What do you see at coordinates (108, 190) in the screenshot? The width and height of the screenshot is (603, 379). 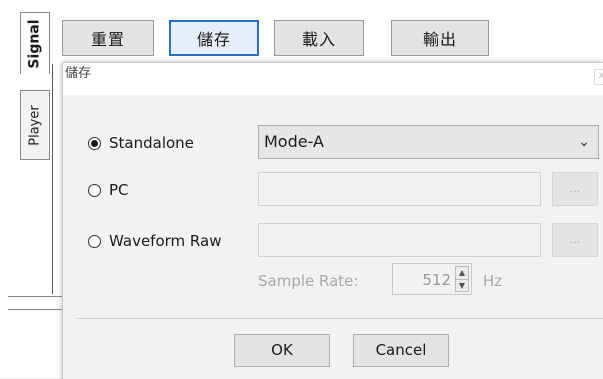 I see `option-pc: PC` at bounding box center [108, 190].